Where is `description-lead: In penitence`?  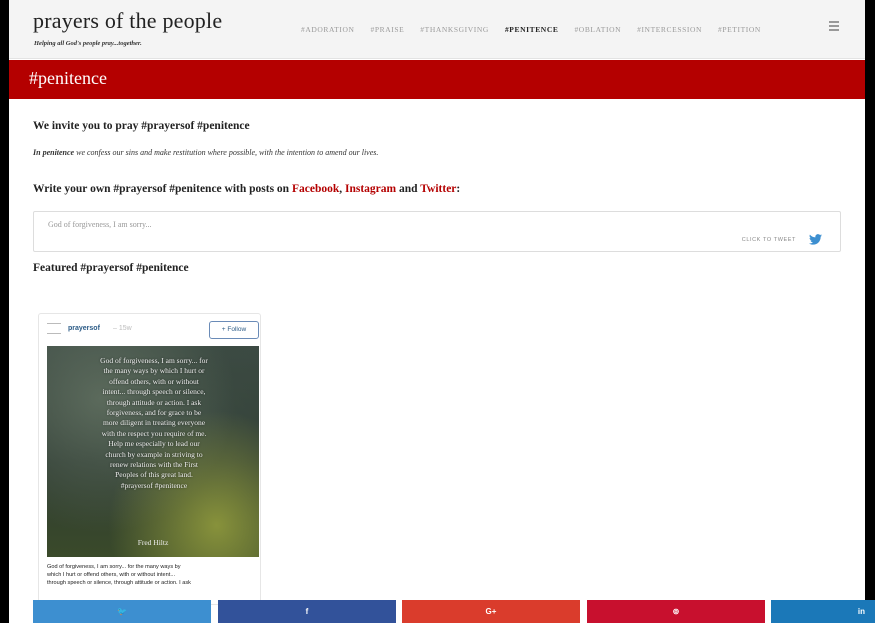 description-lead: In penitence is located at coordinates (54, 152).